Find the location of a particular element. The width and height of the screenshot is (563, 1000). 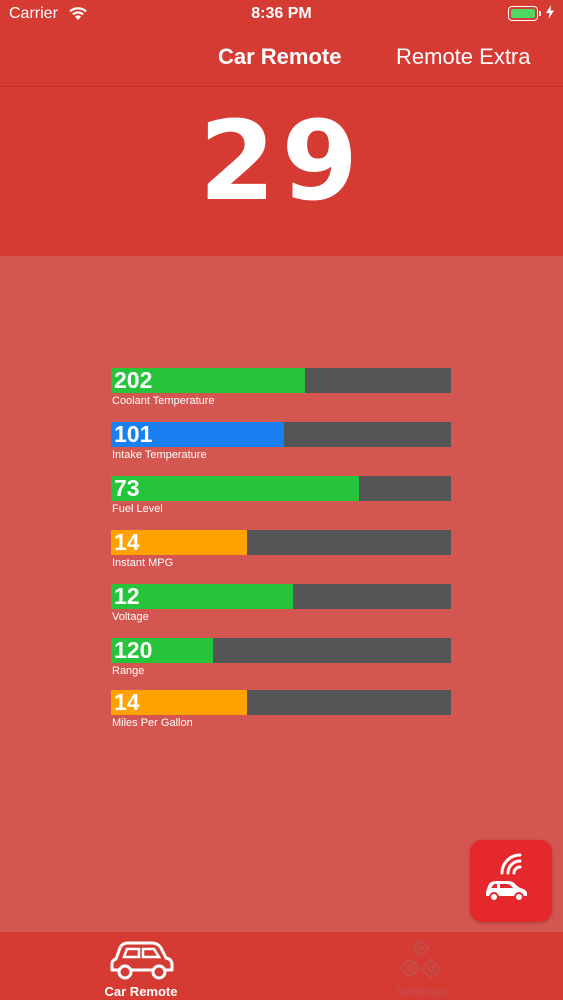

gauge-miles-per-gallon: 14 Miles Per Gallon is located at coordinates (281, 716).